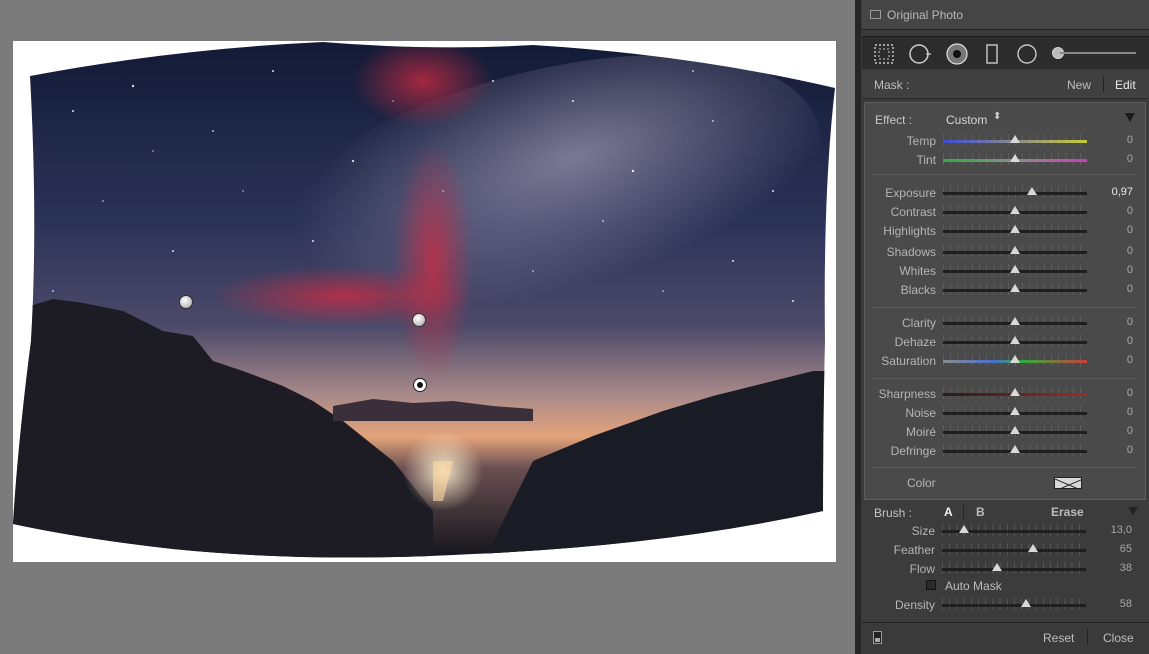  What do you see at coordinates (1126, 549) in the screenshot?
I see `slider-value: 65` at bounding box center [1126, 549].